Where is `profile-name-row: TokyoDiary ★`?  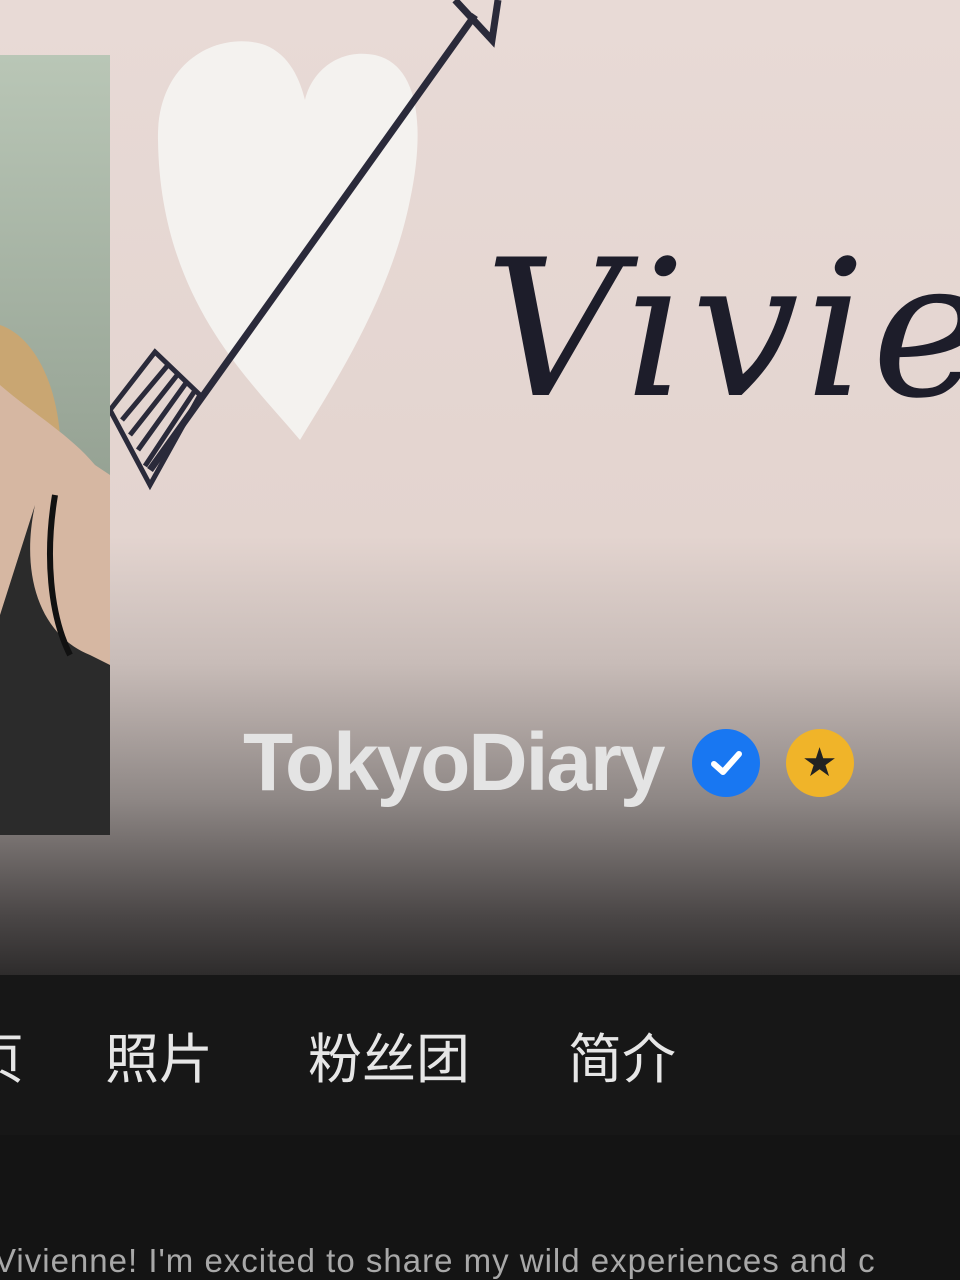
profile-name-row: TokyoDiary ★ is located at coordinates (548, 763).